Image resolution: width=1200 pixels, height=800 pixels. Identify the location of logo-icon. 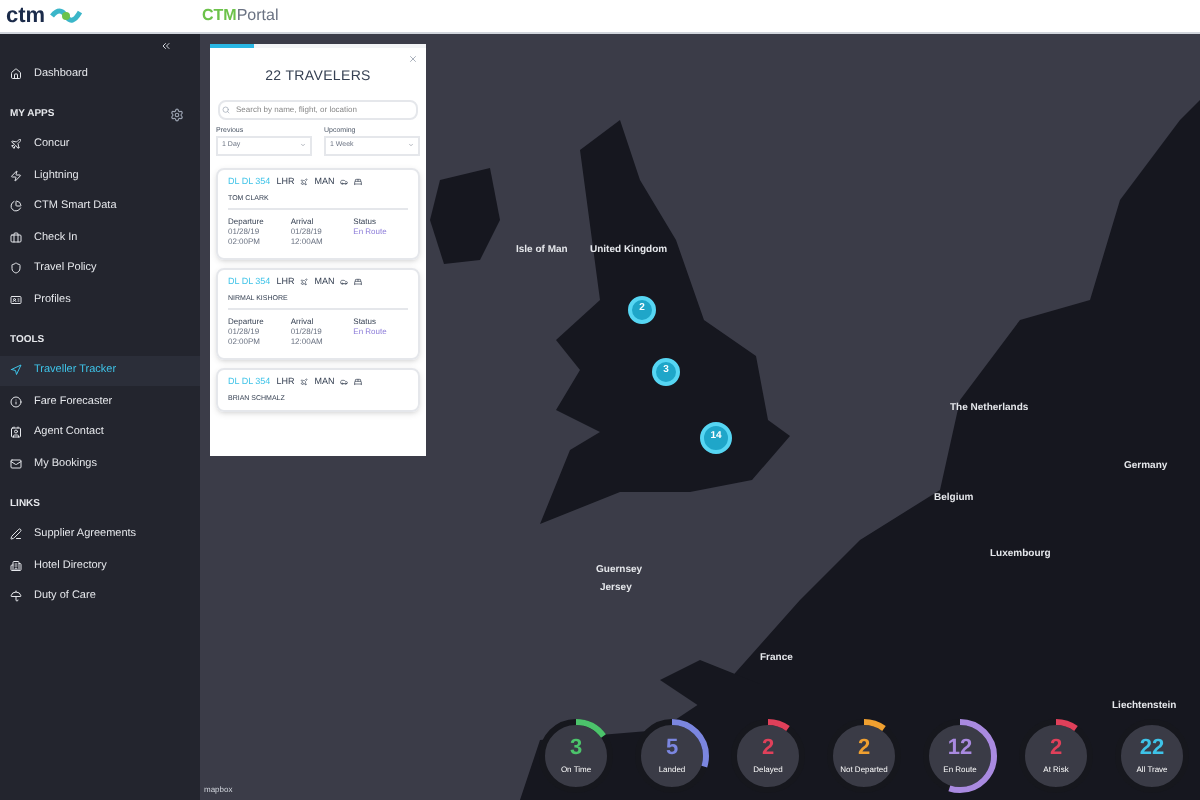
(65, 16).